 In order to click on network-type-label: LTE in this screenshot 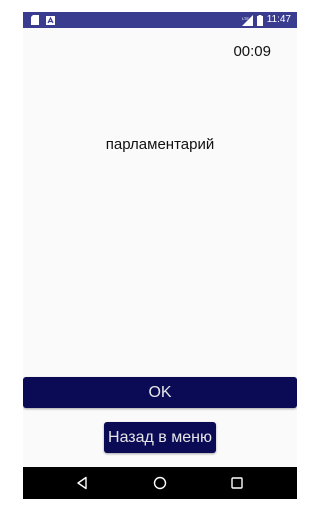, I will do `click(245, 18)`.